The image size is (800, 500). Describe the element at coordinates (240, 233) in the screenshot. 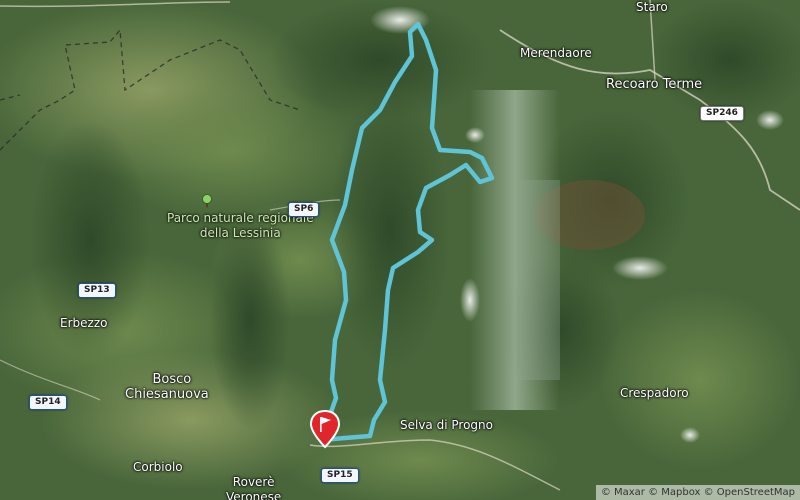

I see `park-label-line2: della Lessinia` at that location.